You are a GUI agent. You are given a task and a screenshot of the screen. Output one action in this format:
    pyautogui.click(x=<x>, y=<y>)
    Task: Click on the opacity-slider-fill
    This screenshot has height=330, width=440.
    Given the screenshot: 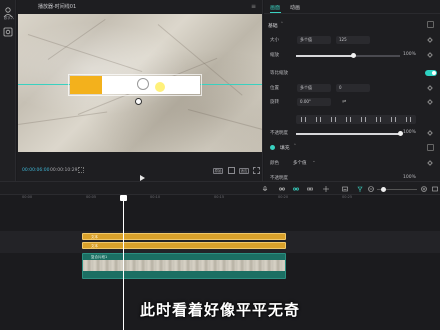 What is the action you would take?
    pyautogui.click(x=348, y=134)
    